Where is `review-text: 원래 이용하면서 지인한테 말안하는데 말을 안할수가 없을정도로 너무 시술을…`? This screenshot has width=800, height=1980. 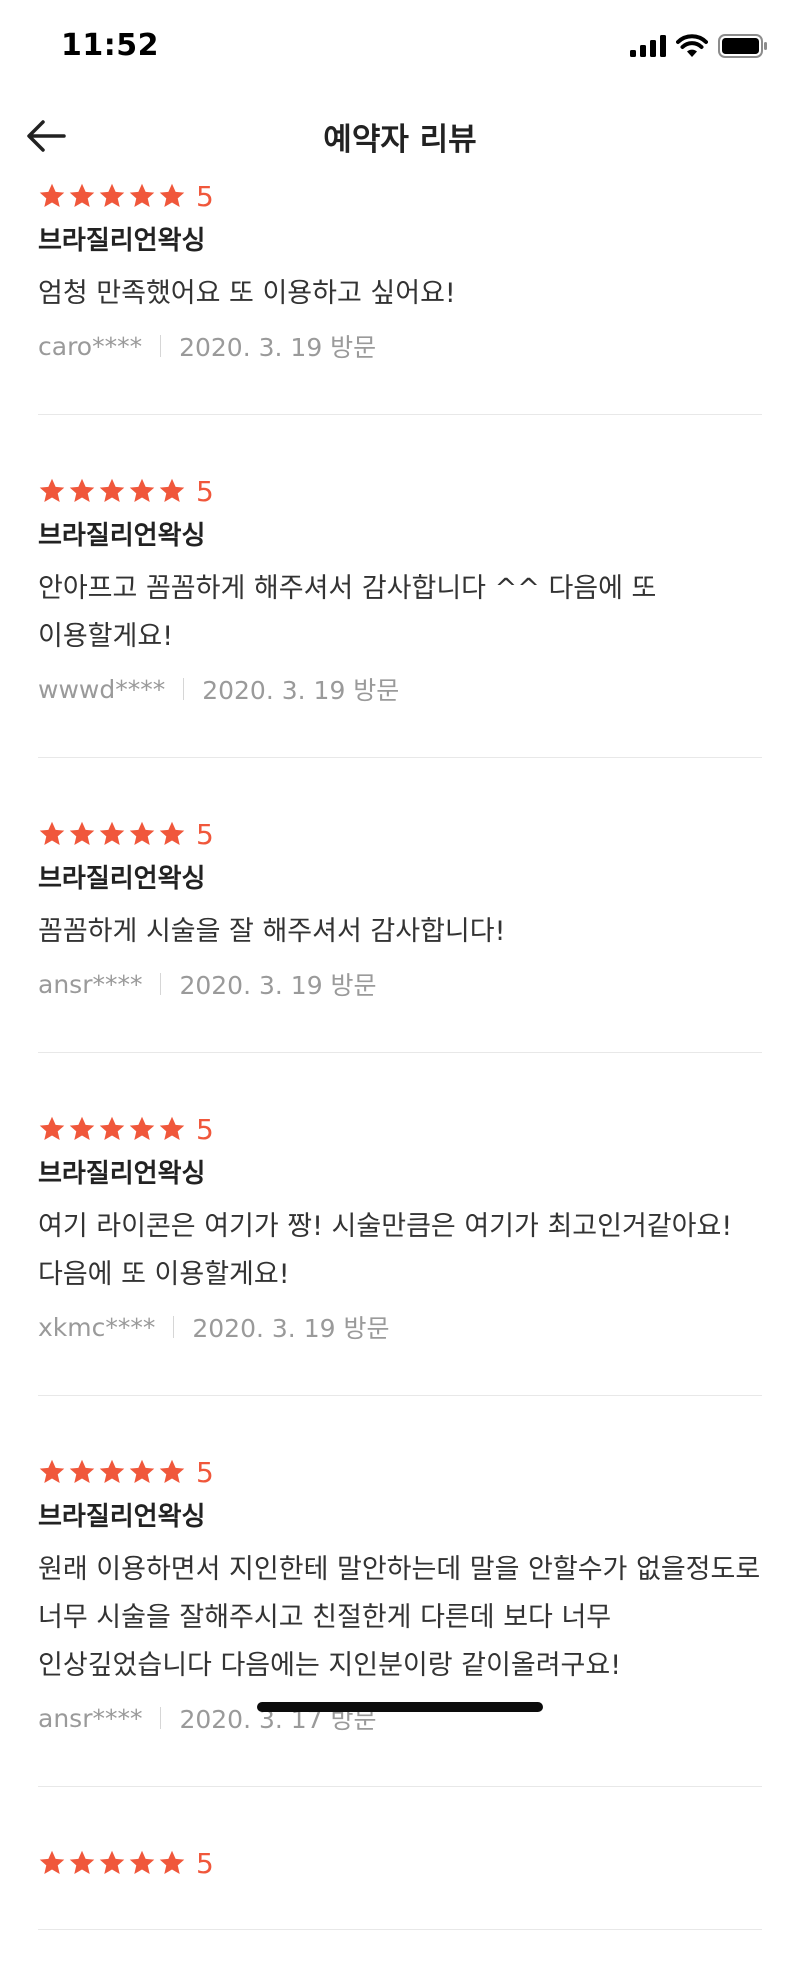
review-text: 원래 이용하면서 지인한테 말안하는데 말을 안할수가 없을정도로 너무 시술을… is located at coordinates (399, 1617).